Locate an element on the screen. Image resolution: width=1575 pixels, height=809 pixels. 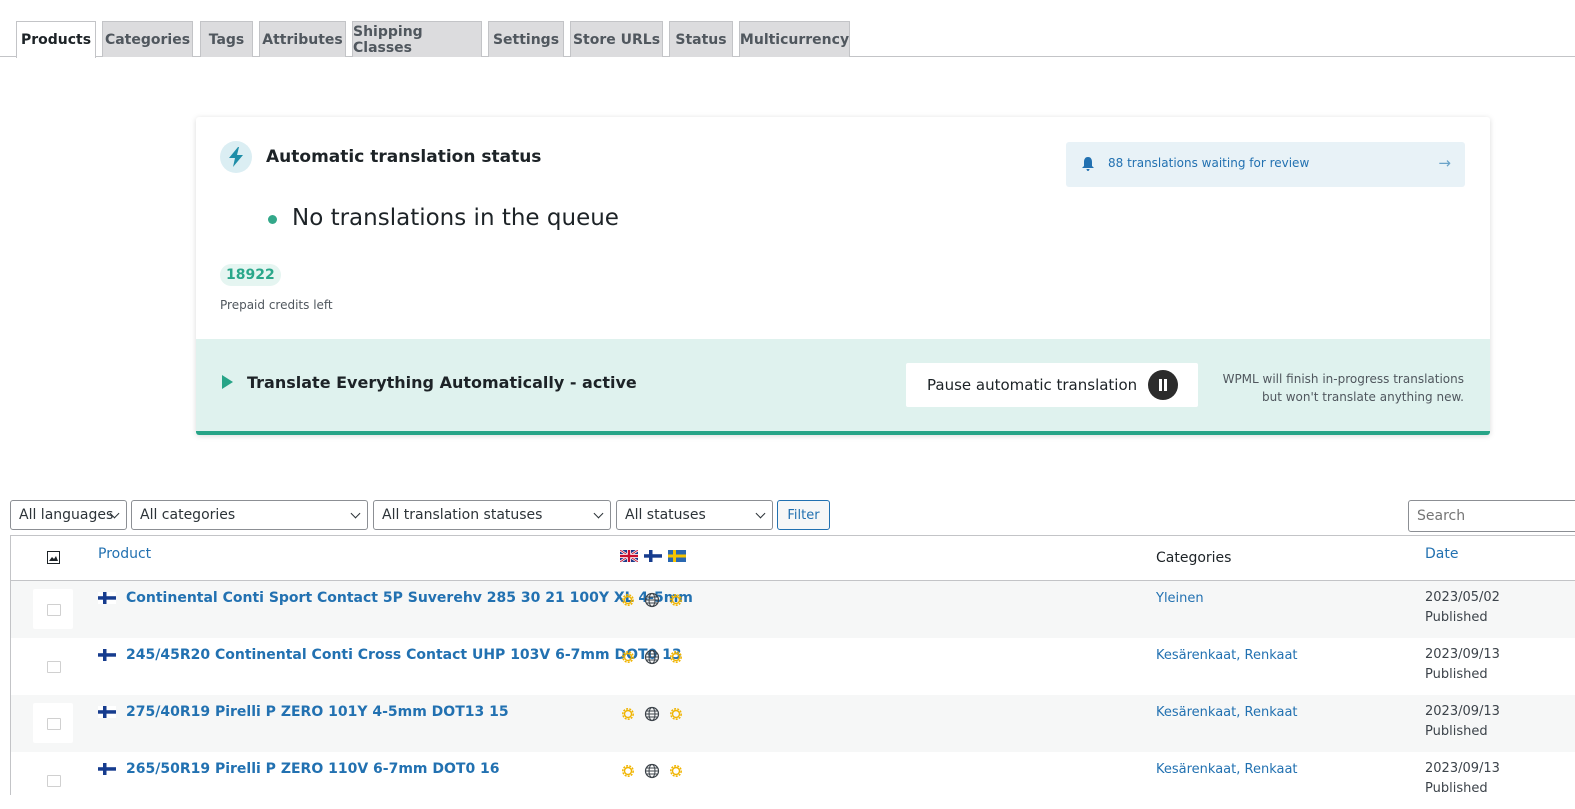
date-cell: 2023/05/02 Published is located at coordinates (1462, 608).